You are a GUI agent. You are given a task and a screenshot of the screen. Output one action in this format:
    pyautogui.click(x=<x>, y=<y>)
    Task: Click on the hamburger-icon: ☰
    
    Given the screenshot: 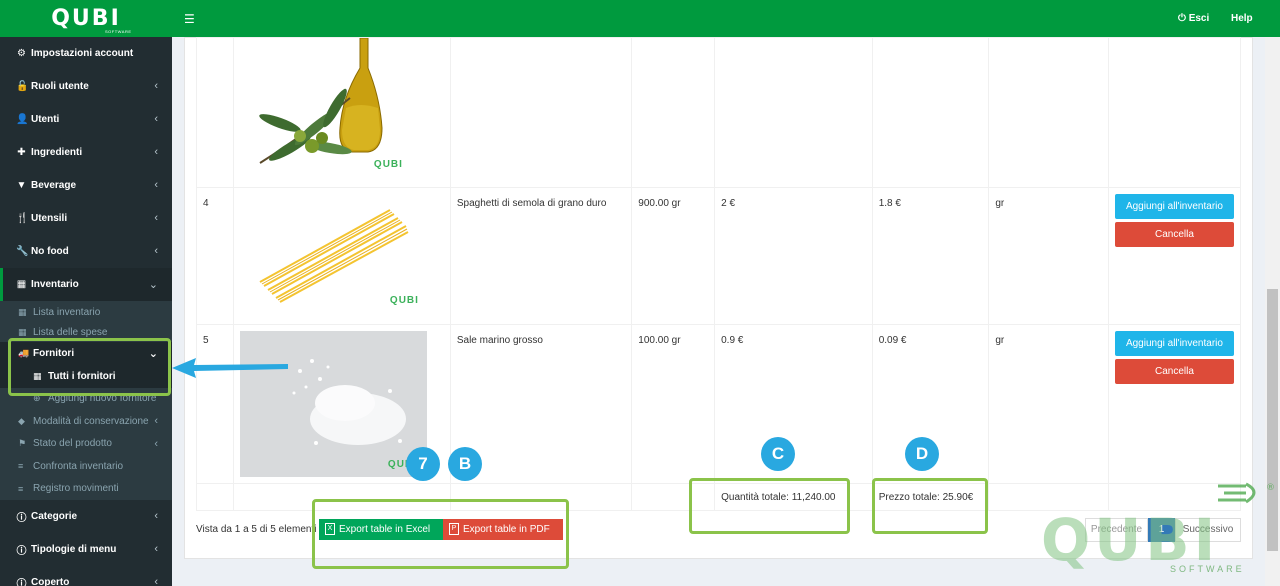 What is the action you would take?
    pyautogui.click(x=189, y=19)
    